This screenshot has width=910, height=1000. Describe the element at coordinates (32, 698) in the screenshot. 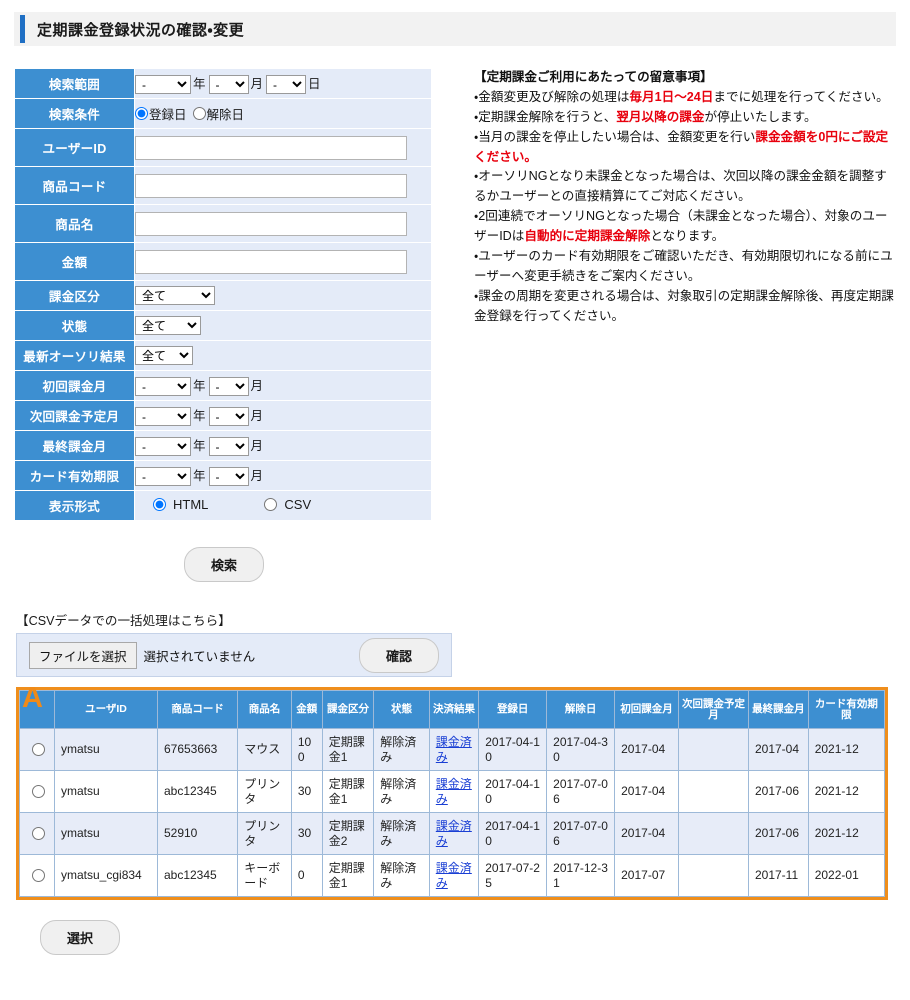

I see `annotation-marker-a: A` at that location.